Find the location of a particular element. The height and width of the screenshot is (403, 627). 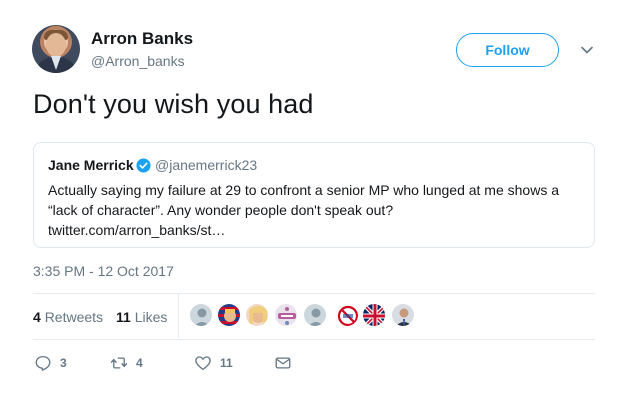

reply-count: 3 is located at coordinates (63, 363).